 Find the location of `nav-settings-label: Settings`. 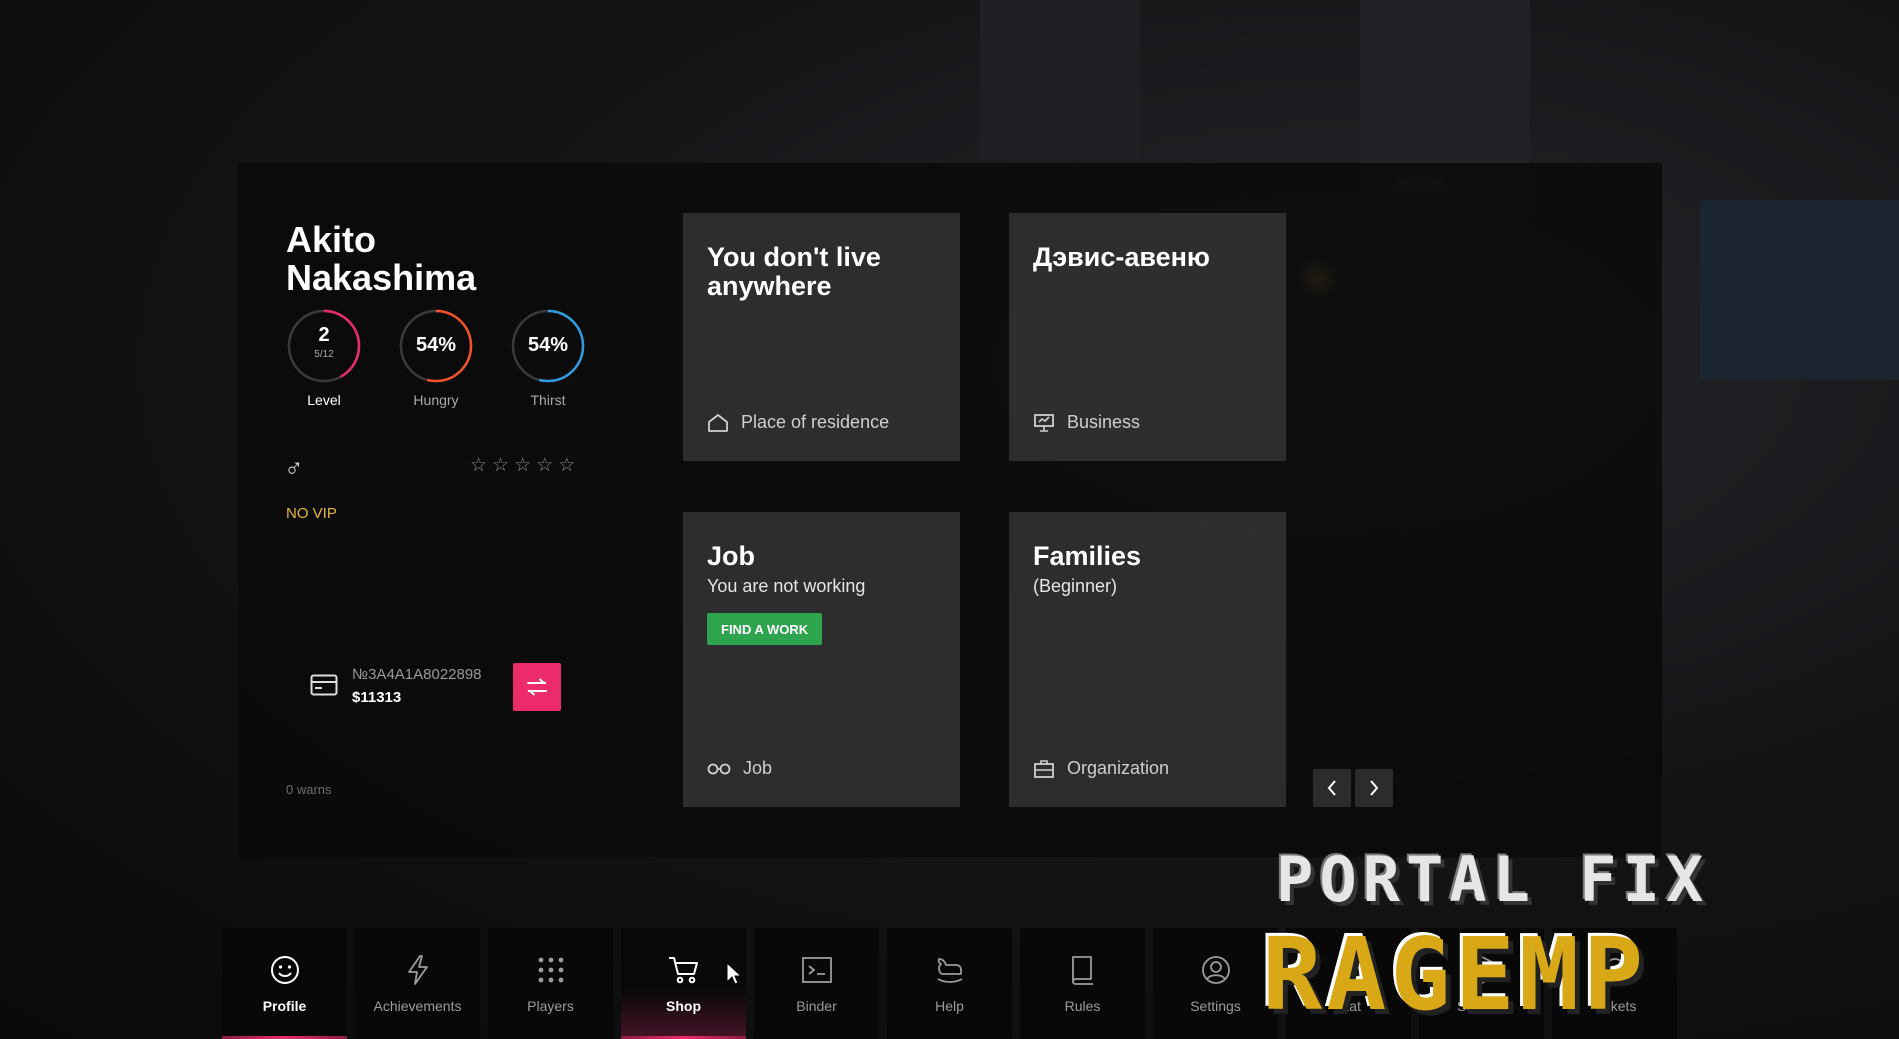

nav-settings-label: Settings is located at coordinates (1215, 1006).